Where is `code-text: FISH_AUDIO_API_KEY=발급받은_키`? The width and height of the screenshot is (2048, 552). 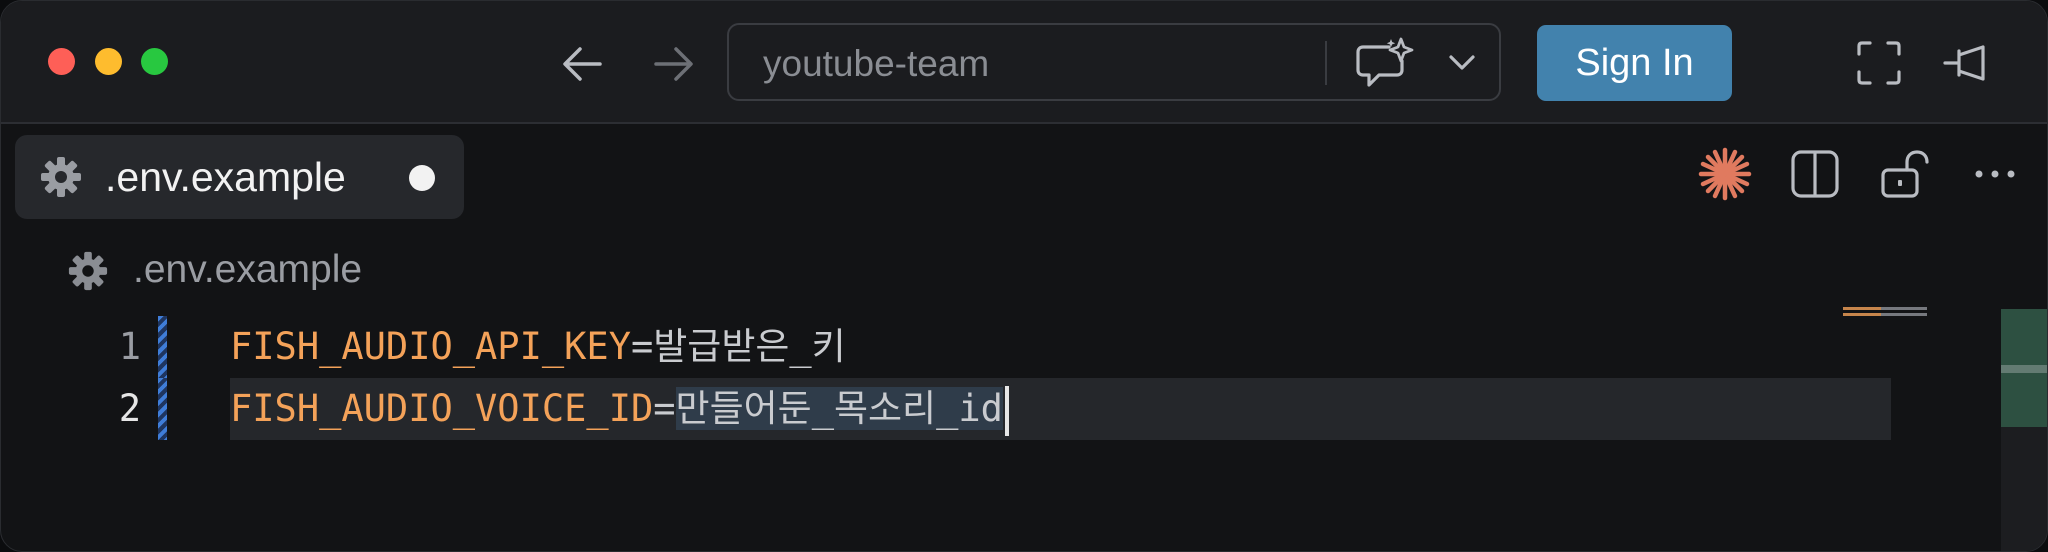 code-text: FISH_AUDIO_API_KEY=발급받은_키 is located at coordinates (538, 347).